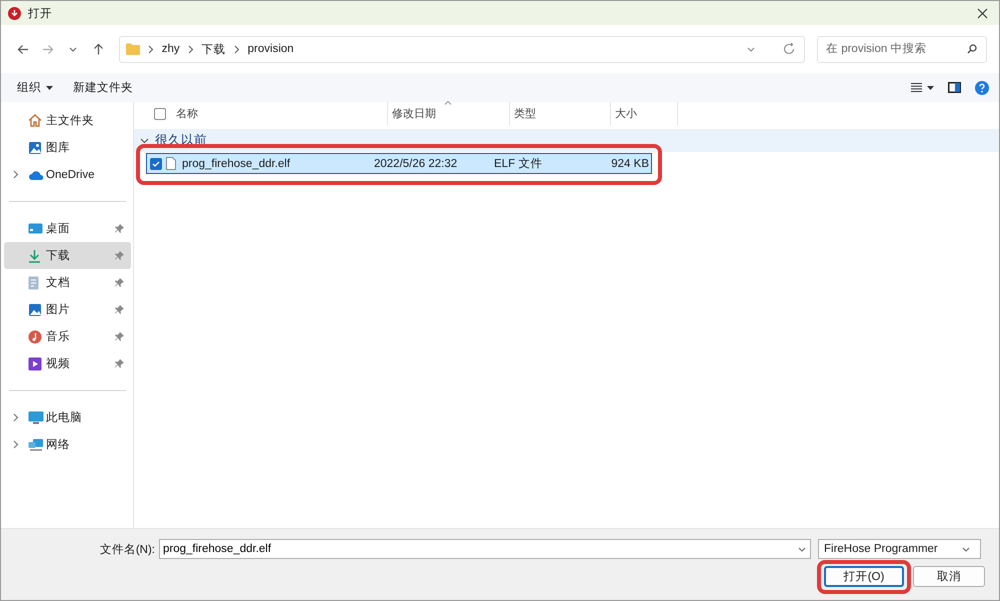  What do you see at coordinates (899, 549) in the screenshot?
I see `file-type-dropdown: FireHose Programmer` at bounding box center [899, 549].